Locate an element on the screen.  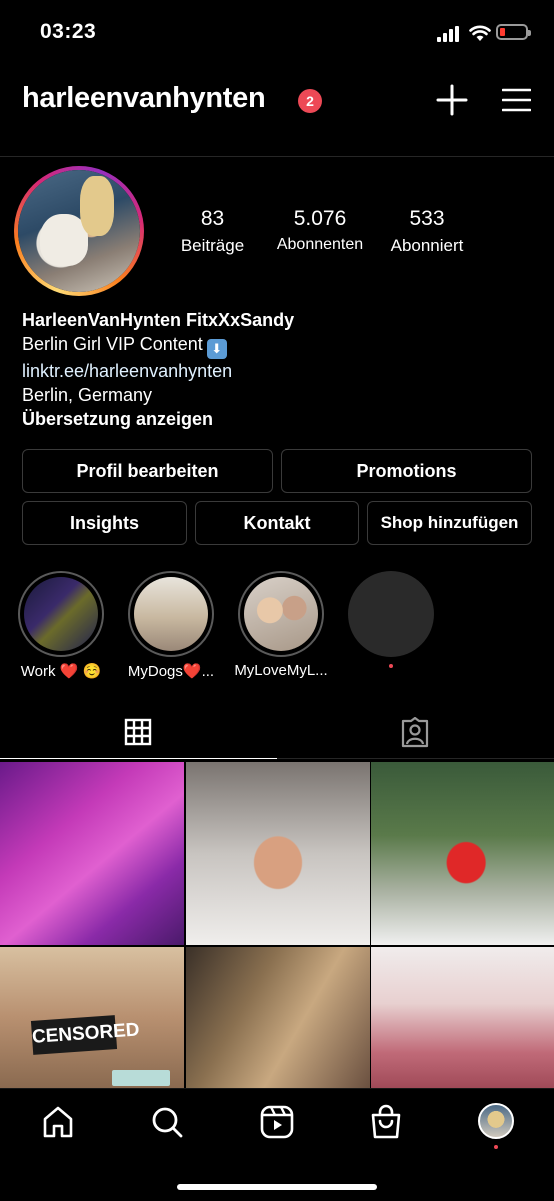
profile-tab-dot is located at coordinates (496, 1147).